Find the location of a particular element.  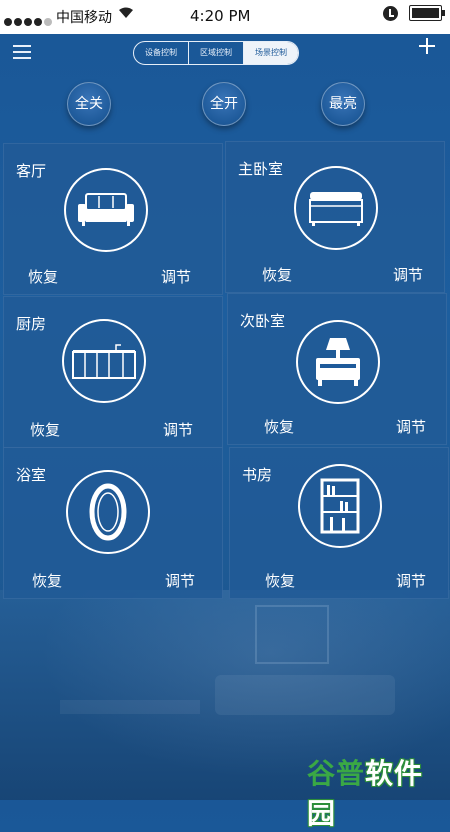

menu-icon is located at coordinates (22, 52).